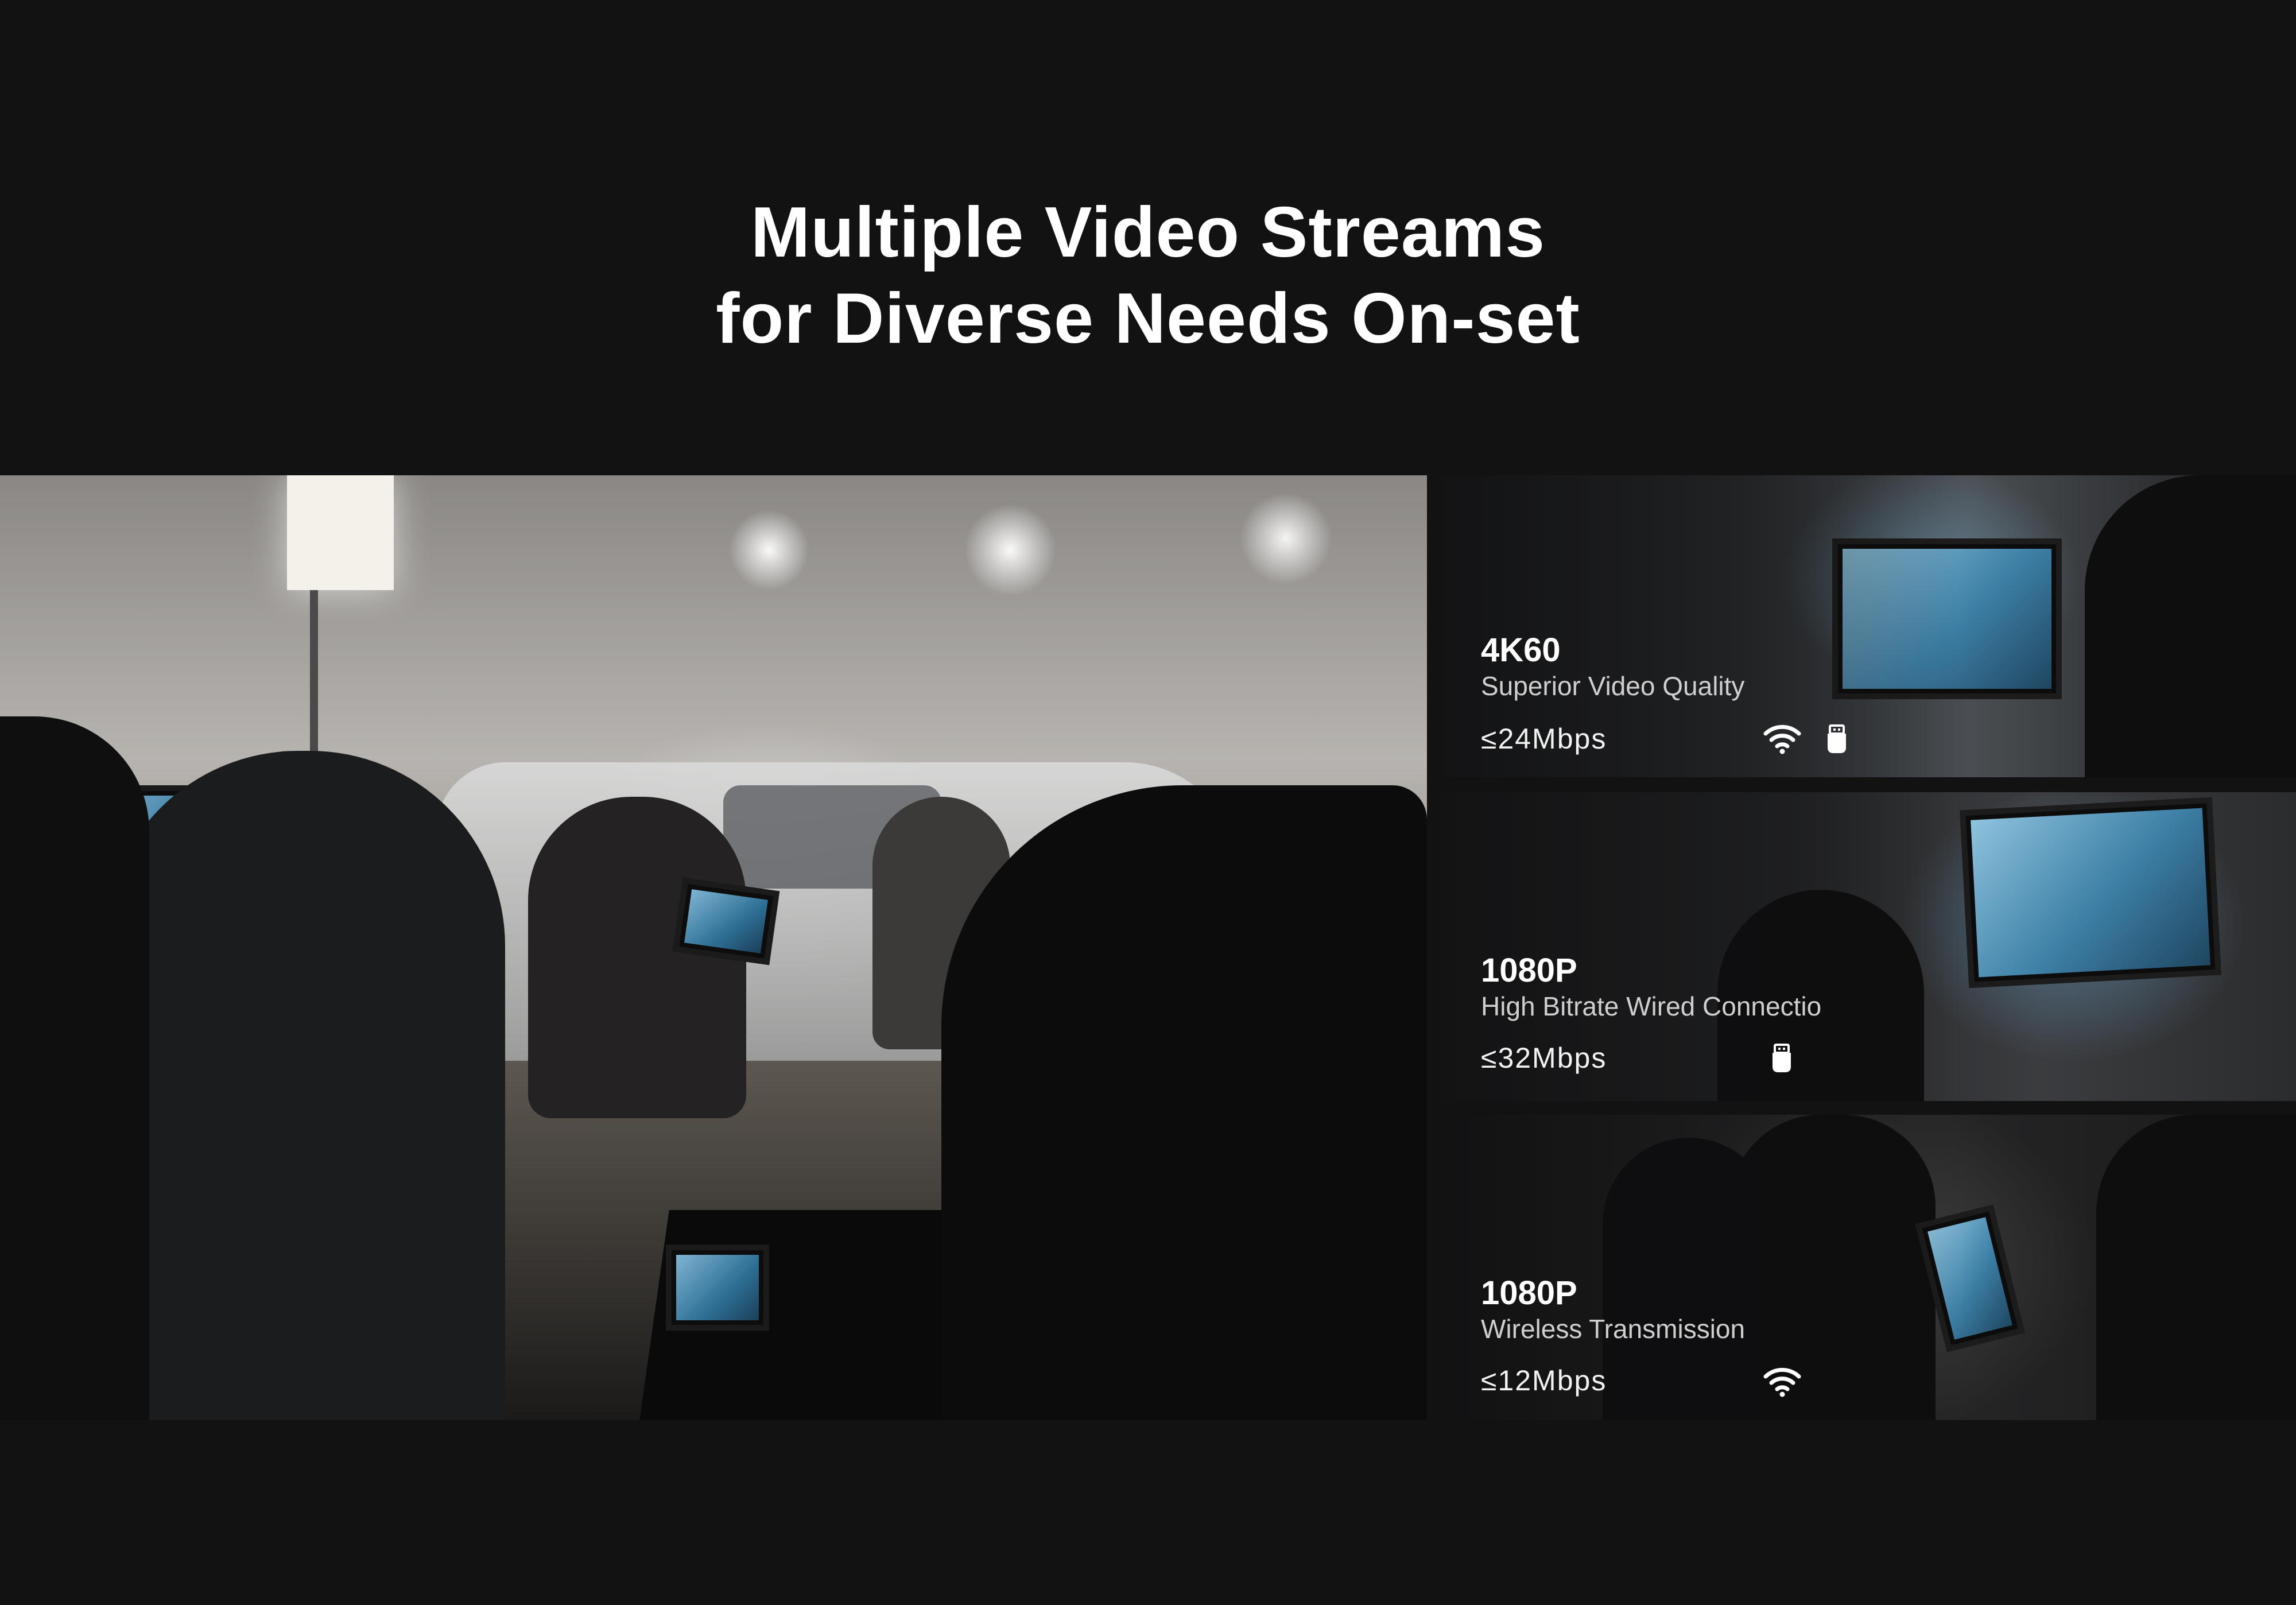  Describe the element at coordinates (1148, 318) in the screenshot. I see `headline-line-2: for Diverse Needs On-set` at that location.